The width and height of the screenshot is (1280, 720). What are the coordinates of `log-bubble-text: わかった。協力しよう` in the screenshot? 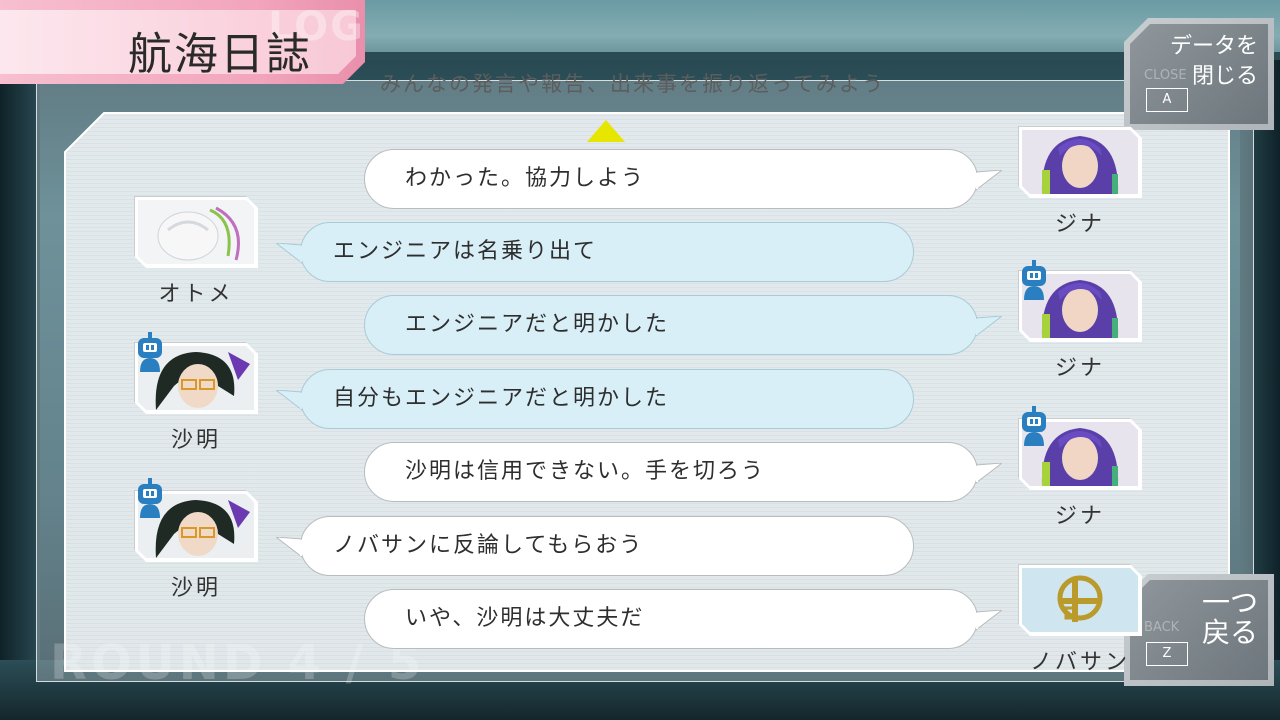 It's located at (525, 178).